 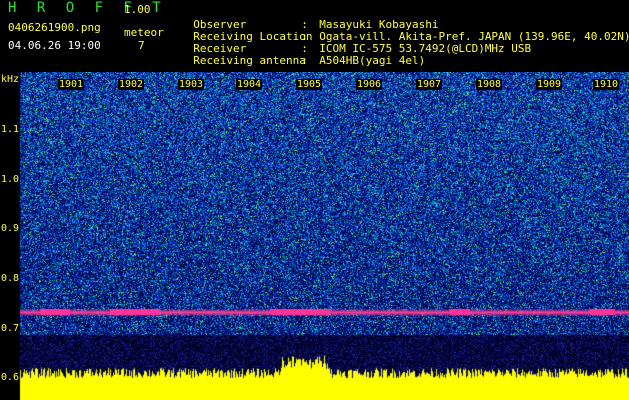 I want to click on freq-tick-label: 0.9, so click(x=10, y=228).